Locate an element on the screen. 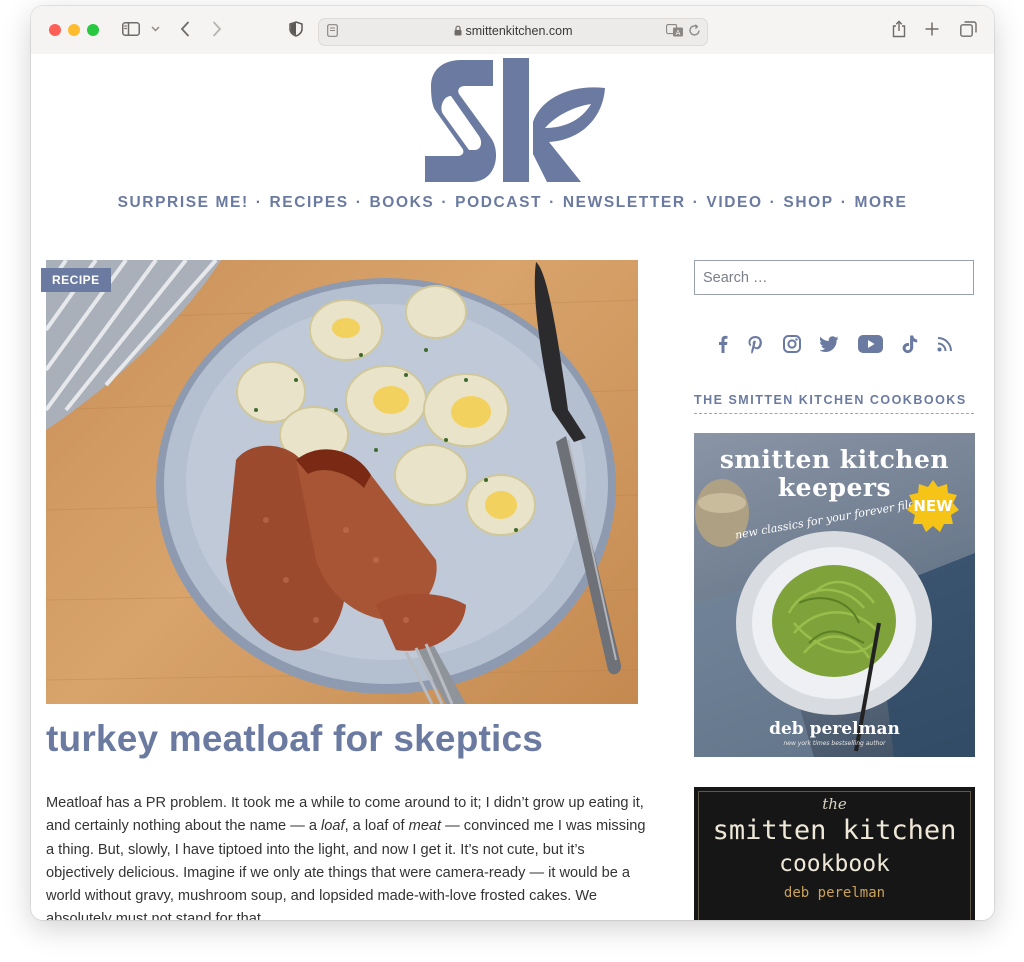  nav-item-shop: SHOP is located at coordinates (808, 203).